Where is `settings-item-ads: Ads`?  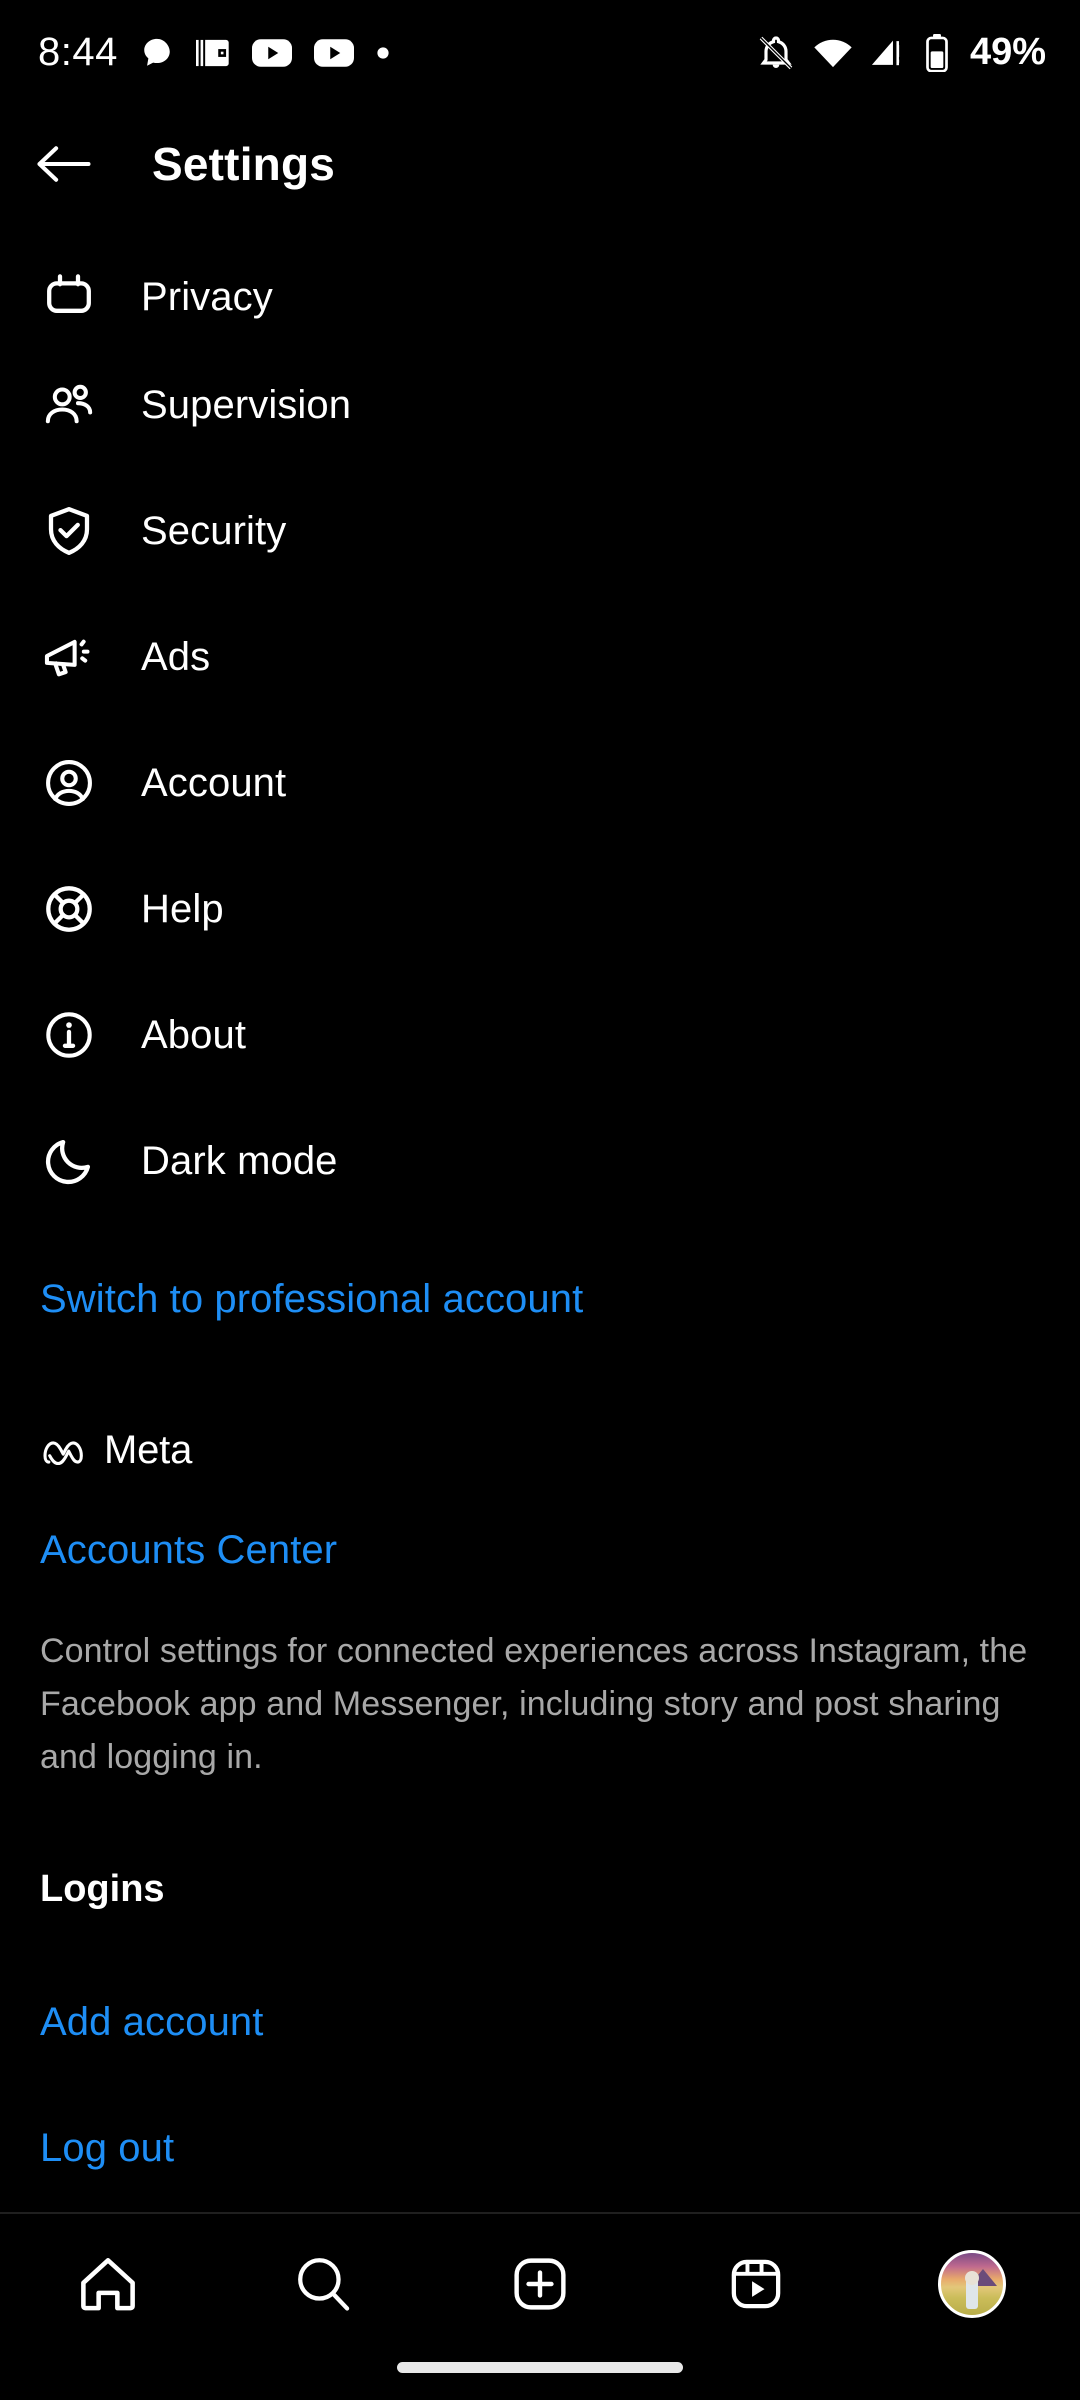 settings-item-ads: Ads is located at coordinates (540, 657).